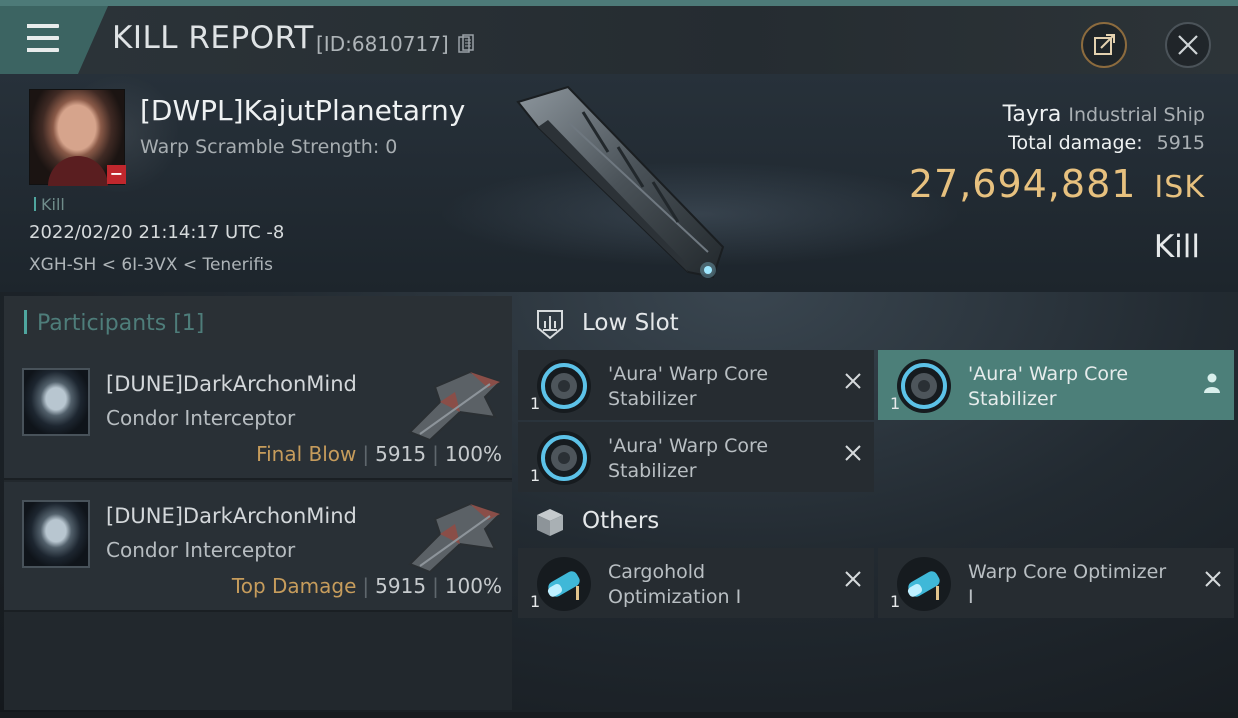 This screenshot has height=718, width=1238. I want to click on ship-name: Tayra, so click(1032, 114).